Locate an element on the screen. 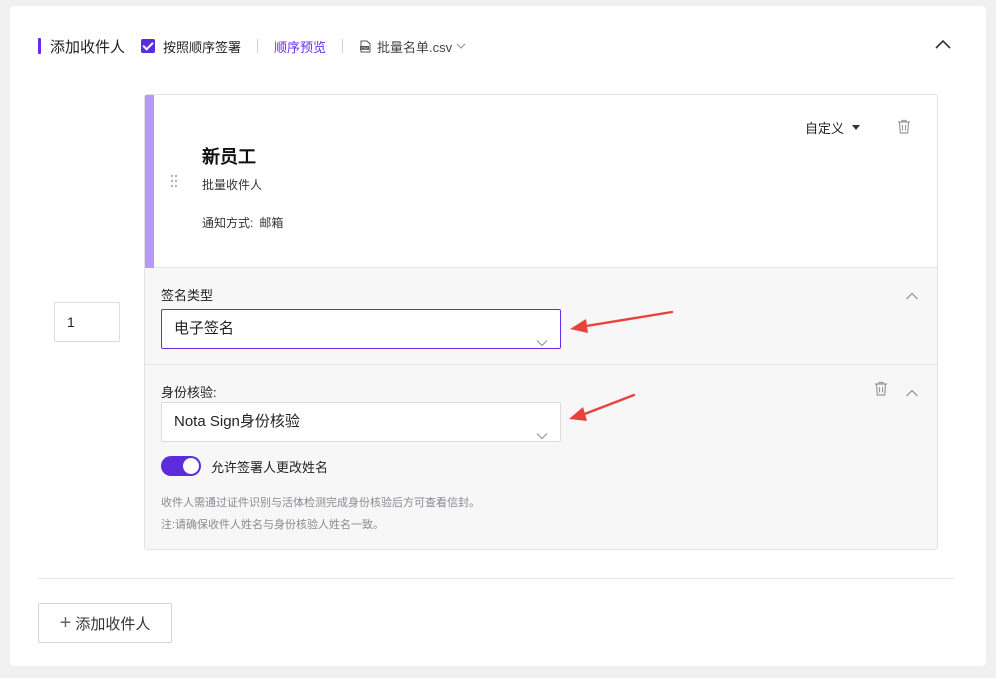  role-dropdown-label: 自定义 is located at coordinates (825, 128).